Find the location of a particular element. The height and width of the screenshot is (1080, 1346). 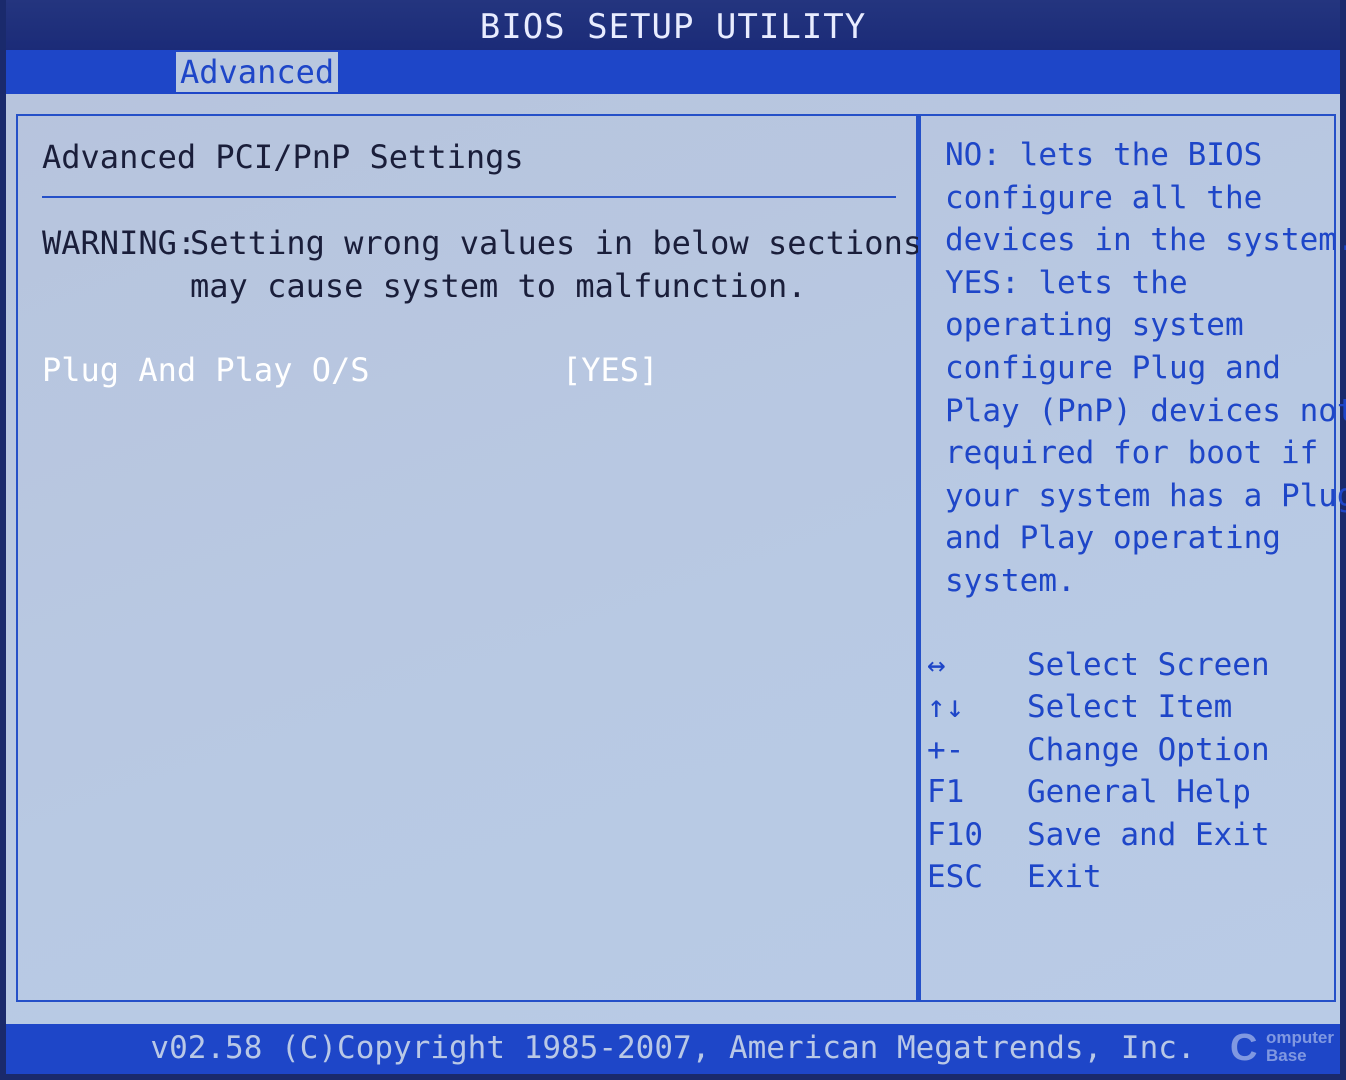

help-line: configure Plug and is located at coordinates (1113, 367).